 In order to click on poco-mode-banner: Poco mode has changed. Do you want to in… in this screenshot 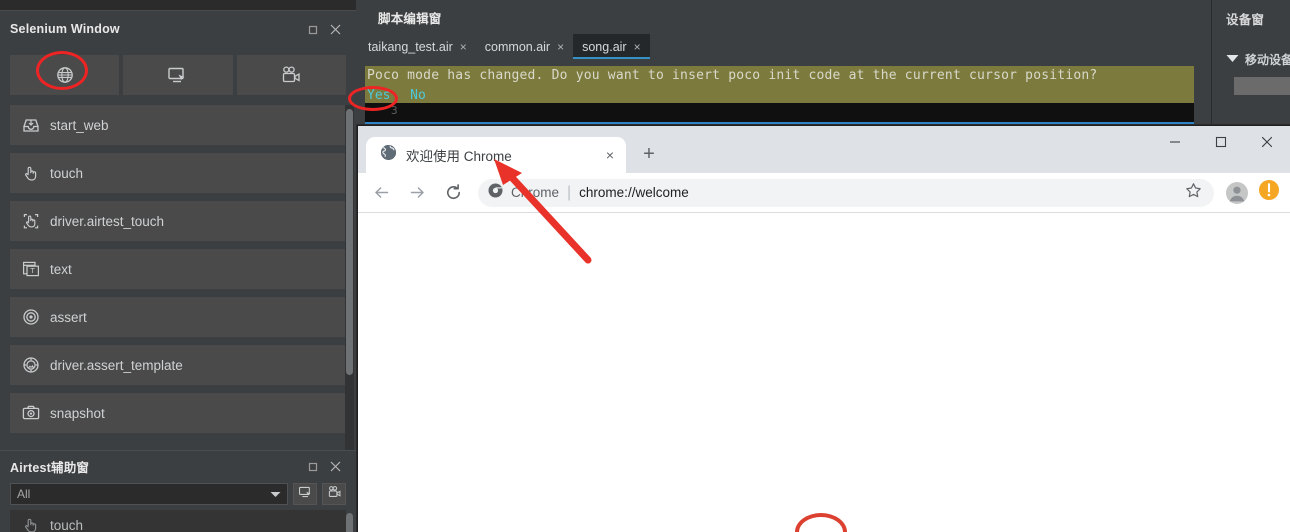, I will do `click(779, 84)`.